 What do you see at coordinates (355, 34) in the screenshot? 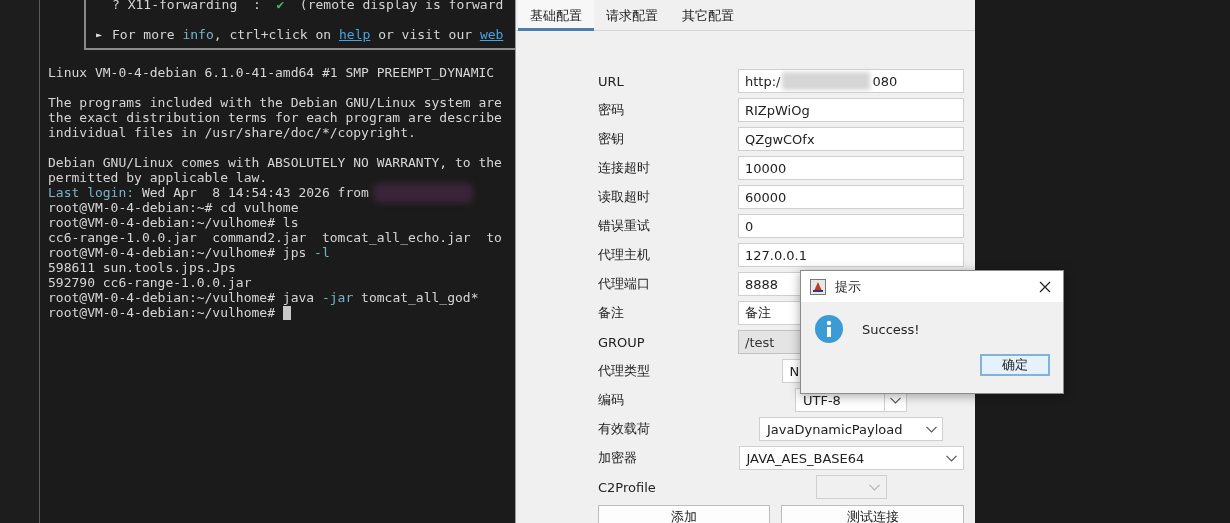
I see `terminal-link: help` at bounding box center [355, 34].